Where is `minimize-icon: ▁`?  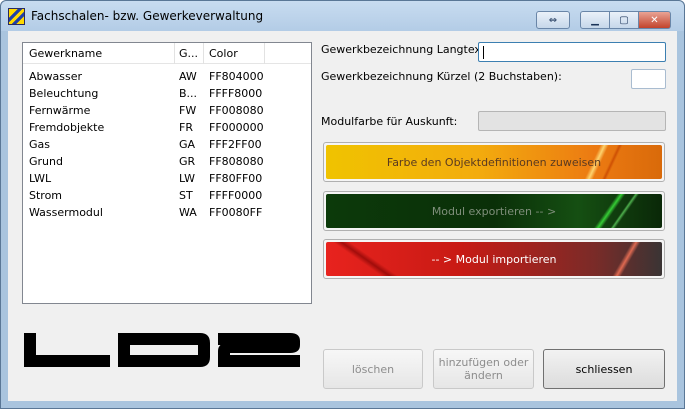 minimize-icon: ▁ is located at coordinates (595, 20).